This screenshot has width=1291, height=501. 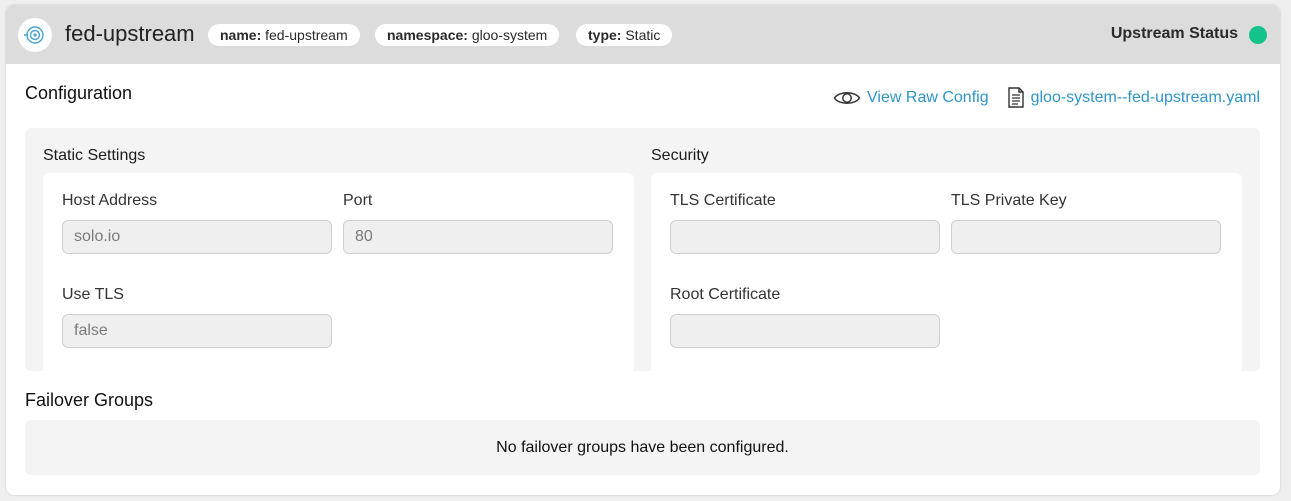 I want to click on upstream-status-label: Upstream Status, so click(x=1174, y=33).